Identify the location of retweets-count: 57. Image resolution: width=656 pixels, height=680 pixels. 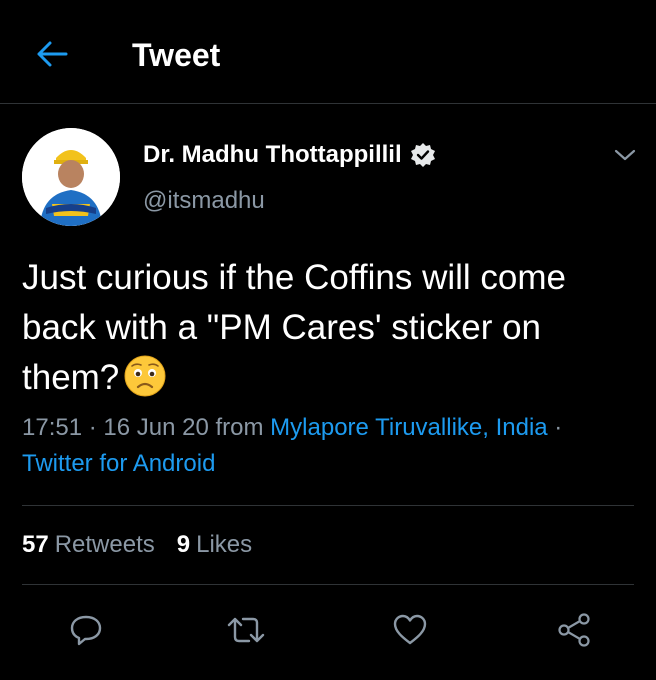
(35, 544).